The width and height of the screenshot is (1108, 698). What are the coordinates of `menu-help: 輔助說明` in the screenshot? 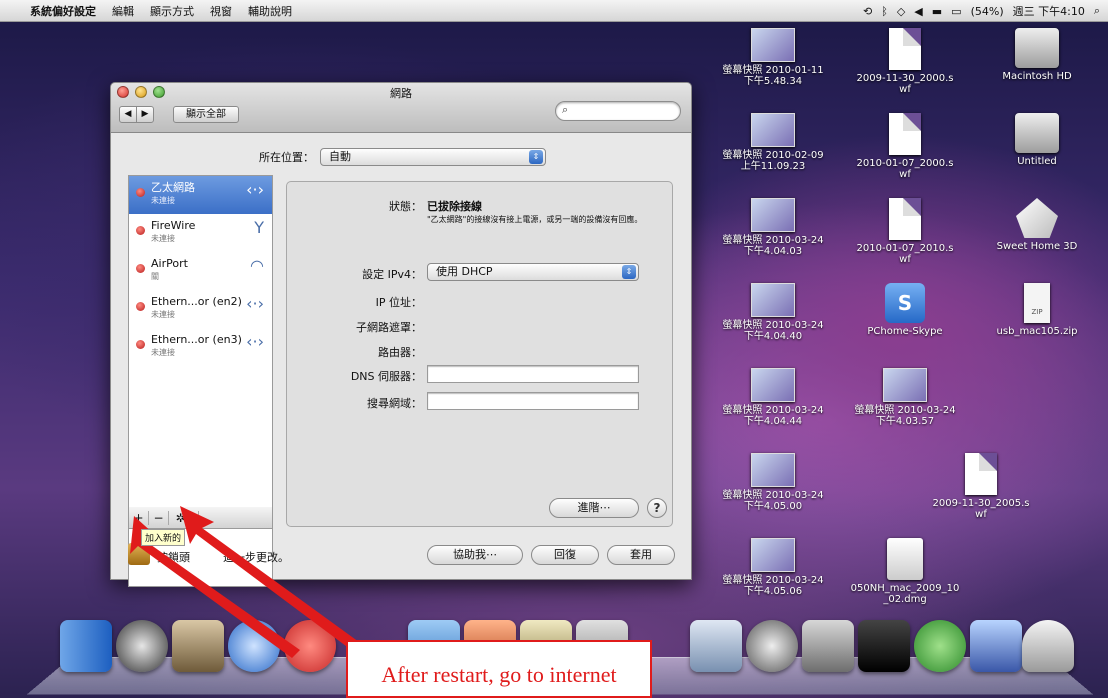 It's located at (270, 11).